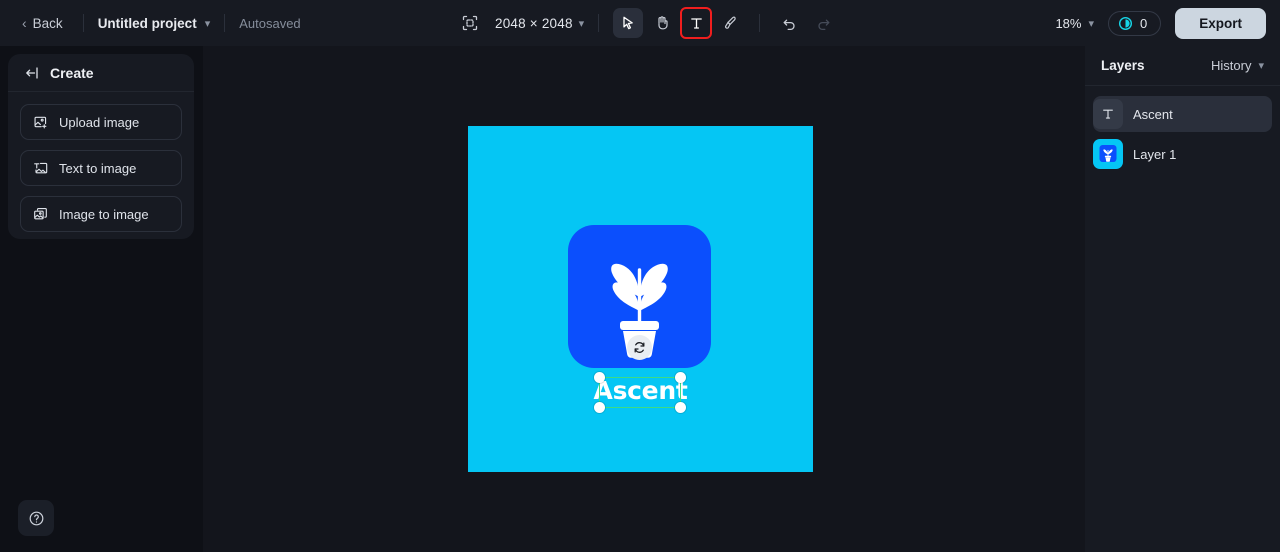 The height and width of the screenshot is (552, 1280). Describe the element at coordinates (534, 23) in the screenshot. I see `canvas-size-value: 2048 × 2048` at that location.